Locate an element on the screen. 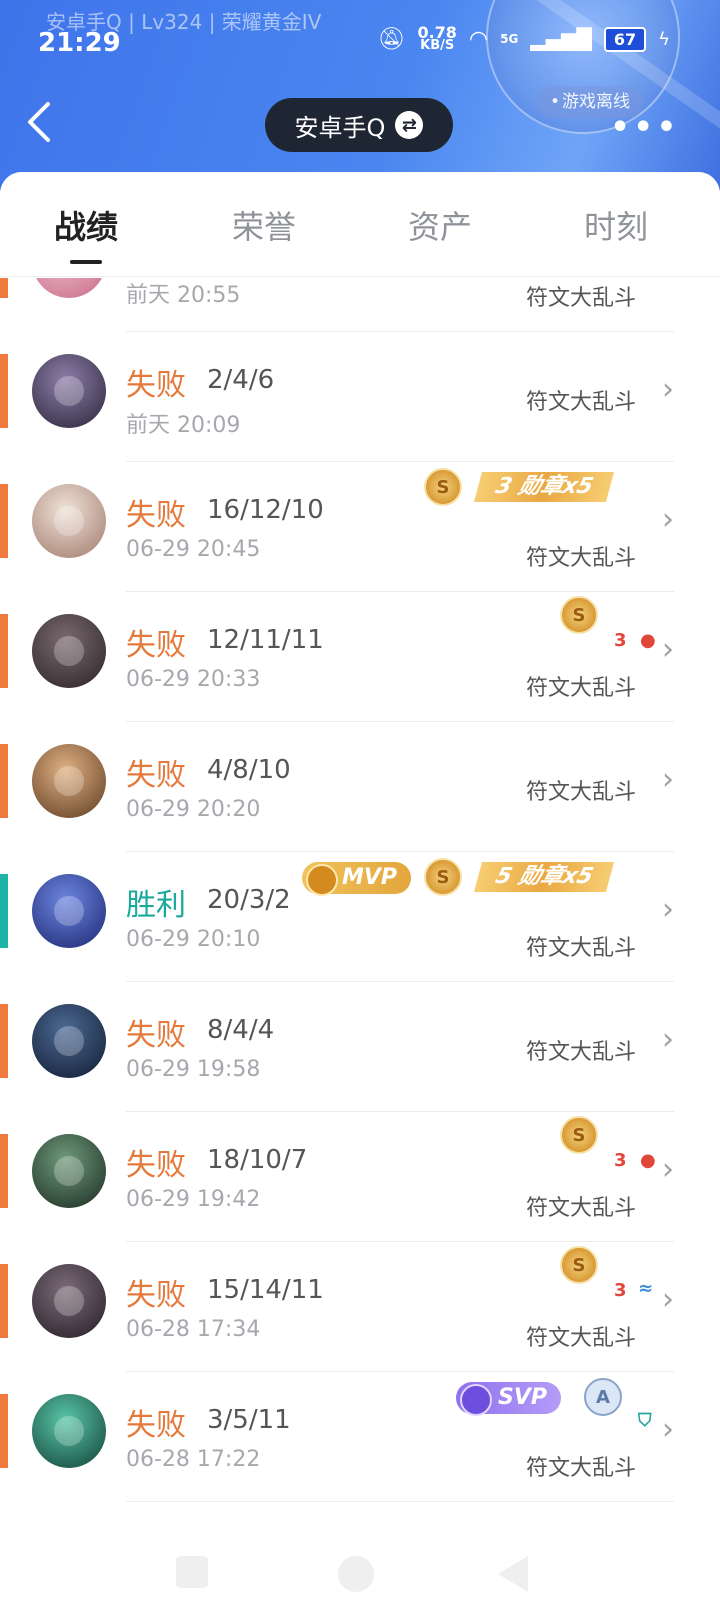 Image resolution: width=720 pixels, height=1610 pixels. net-speed: 0.78 KB/S is located at coordinates (436, 39).